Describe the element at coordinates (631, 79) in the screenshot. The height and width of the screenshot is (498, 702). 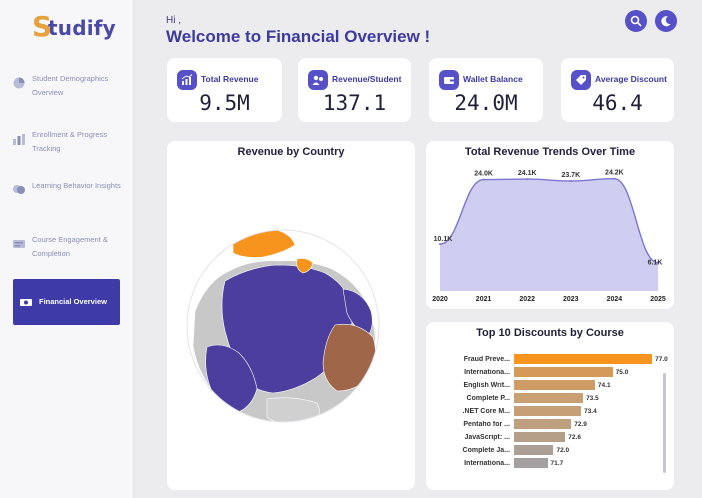
I see `kpi-title: Average Discount` at that location.